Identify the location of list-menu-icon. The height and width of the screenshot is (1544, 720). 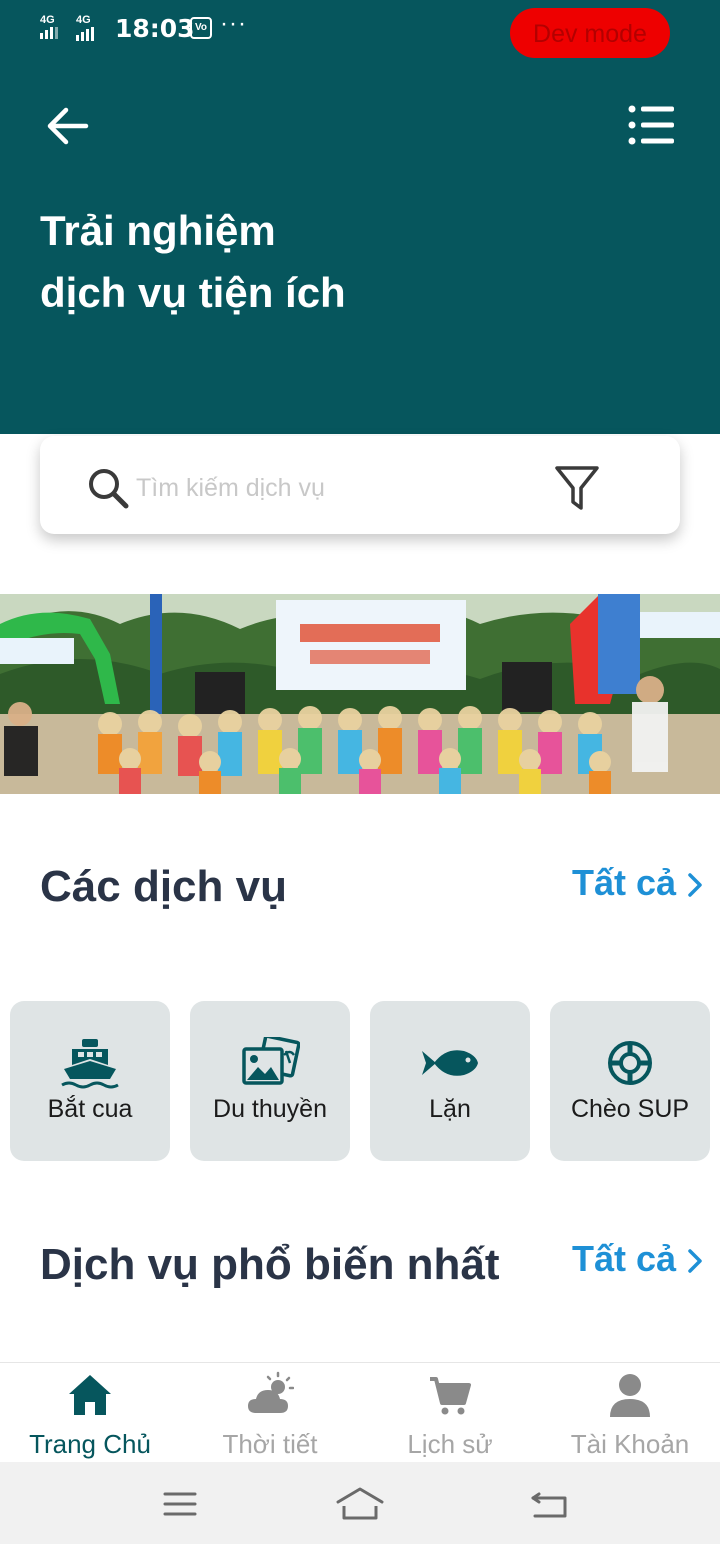
(651, 125).